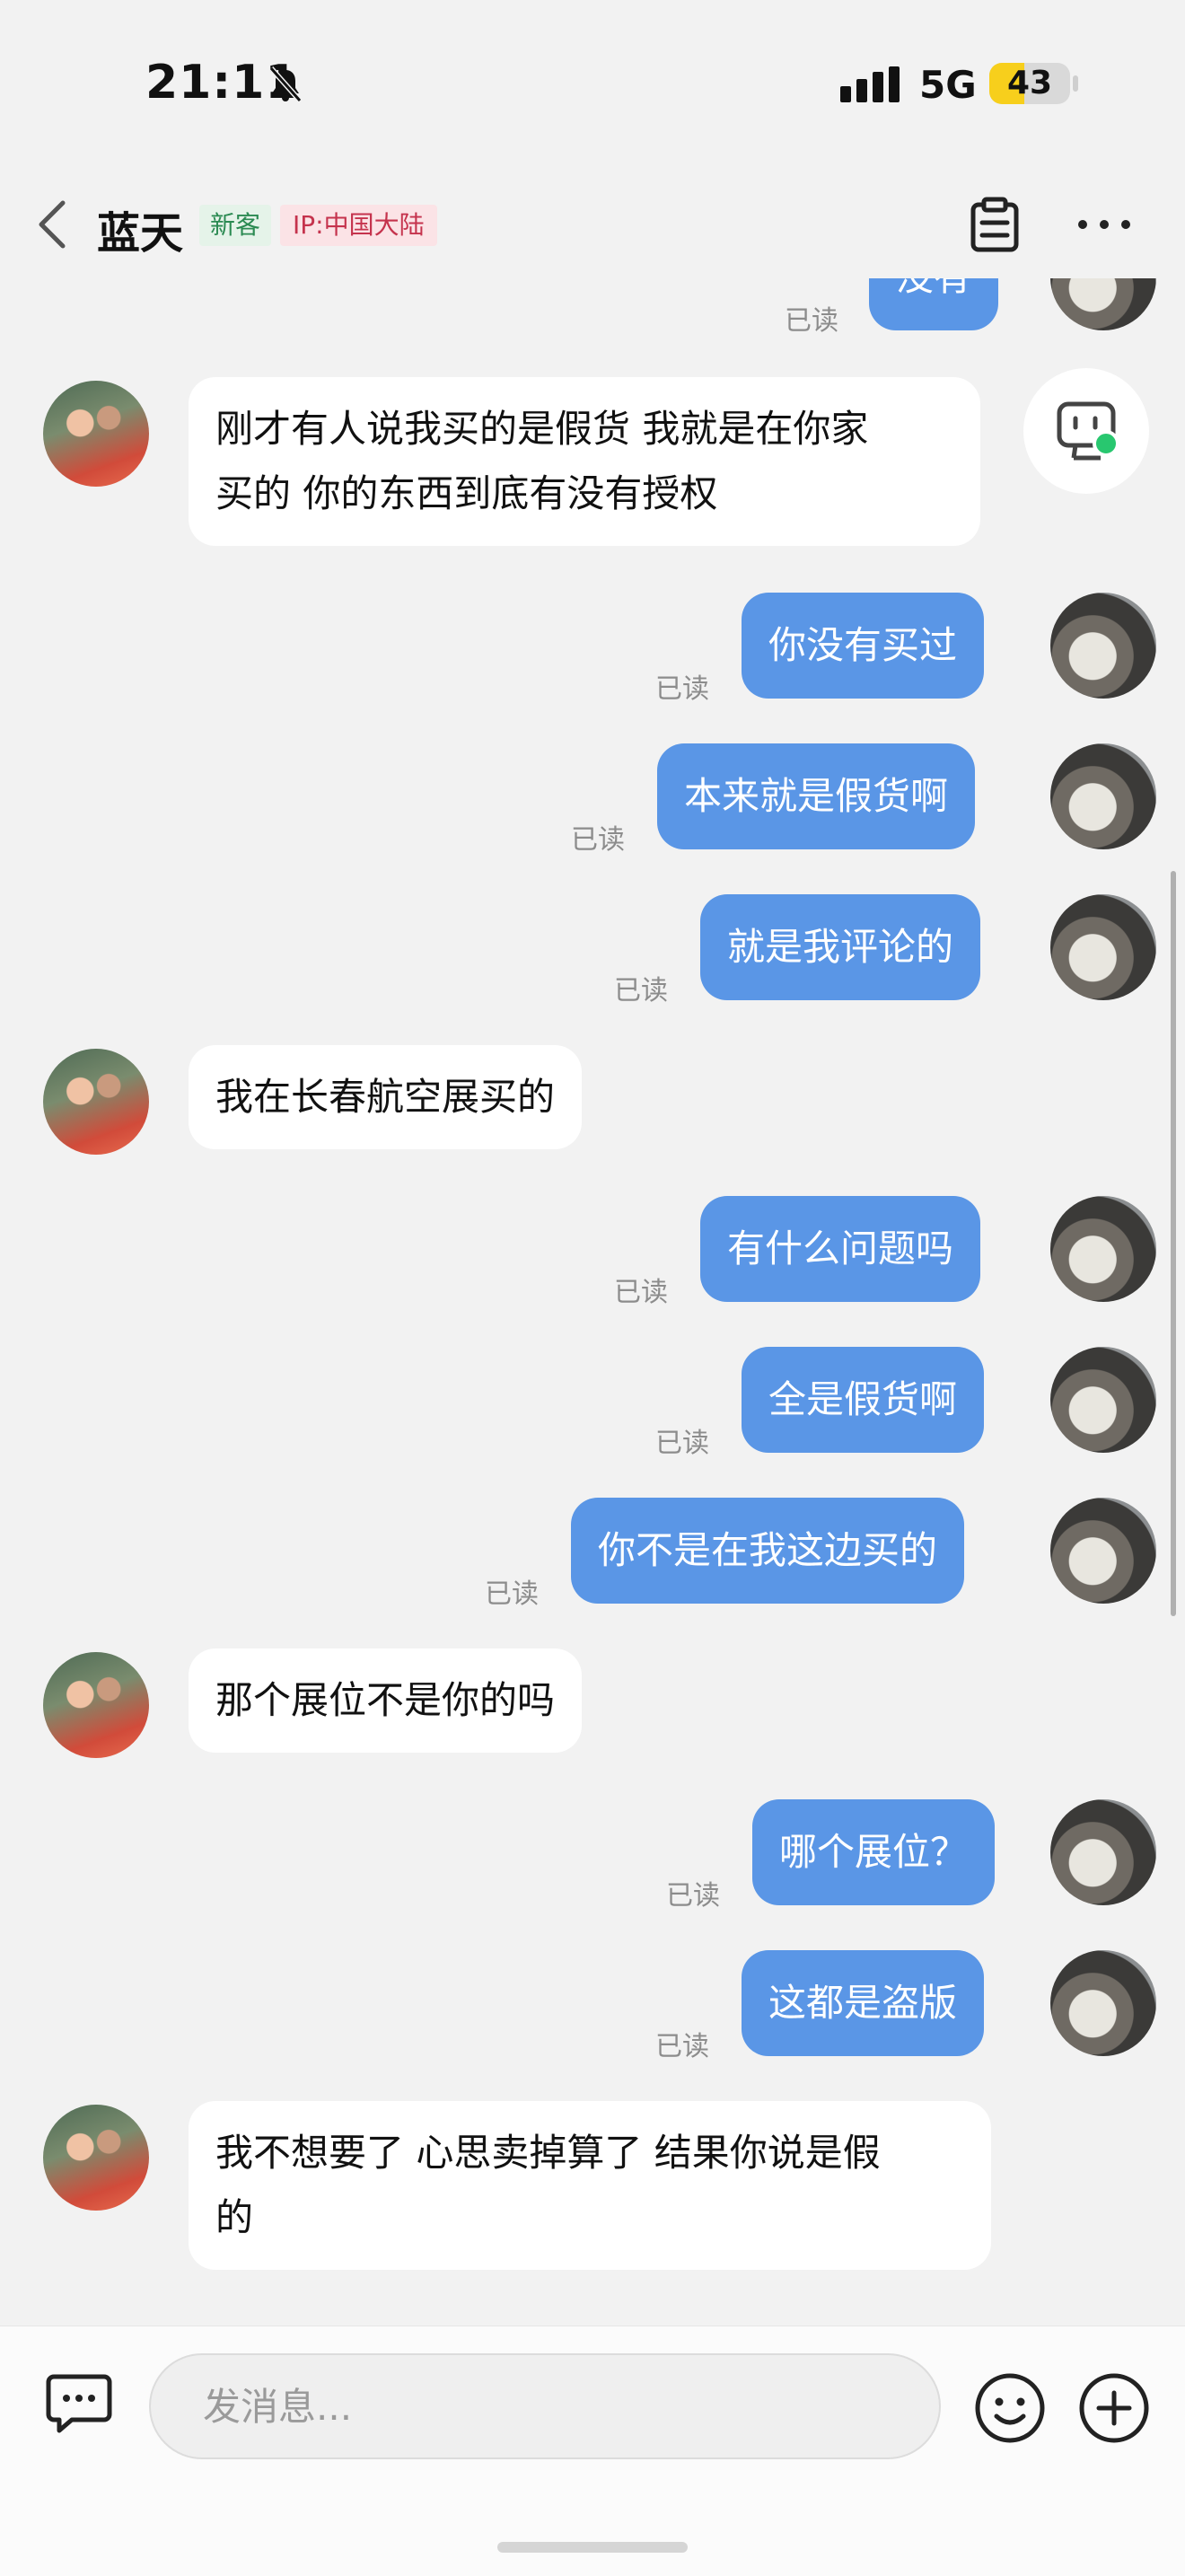 This screenshot has width=1185, height=2576. What do you see at coordinates (1075, 83) in the screenshot?
I see `battery-cap` at bounding box center [1075, 83].